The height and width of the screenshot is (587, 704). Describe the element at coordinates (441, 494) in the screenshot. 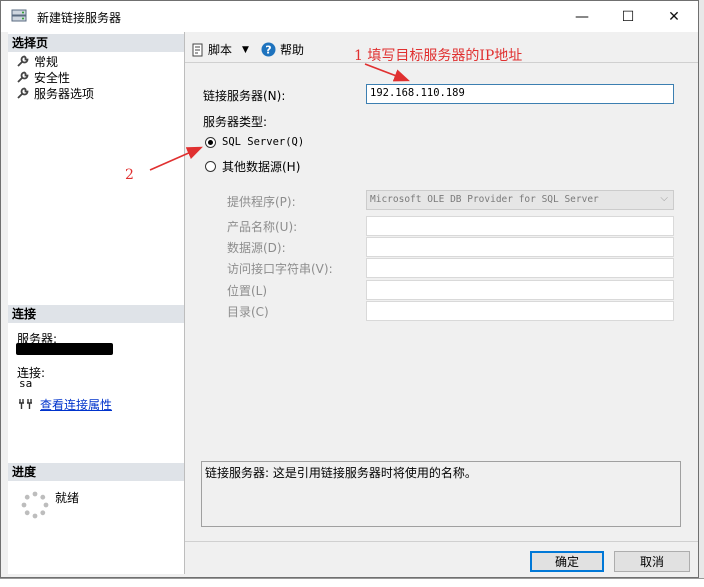

I see `description-panel: 链接服务器: 这是引用链接服务器时将使用的名称。` at that location.